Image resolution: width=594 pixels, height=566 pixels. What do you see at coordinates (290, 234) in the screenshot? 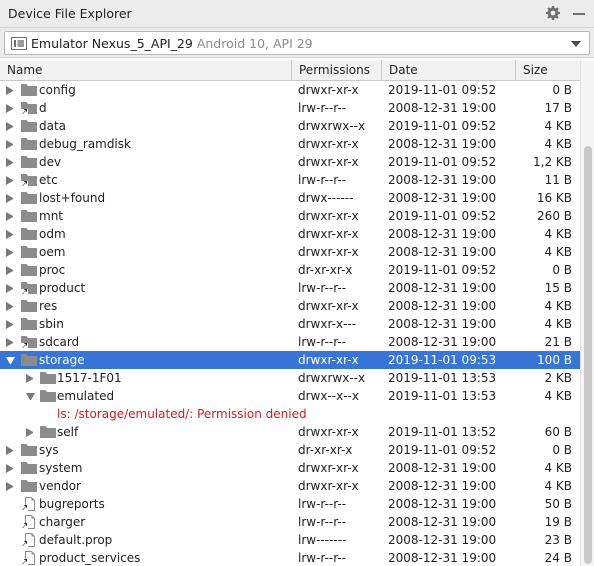
I see `table-row: odm drwxr-xr-x 2008-12-31 19:00 4 KB` at bounding box center [290, 234].